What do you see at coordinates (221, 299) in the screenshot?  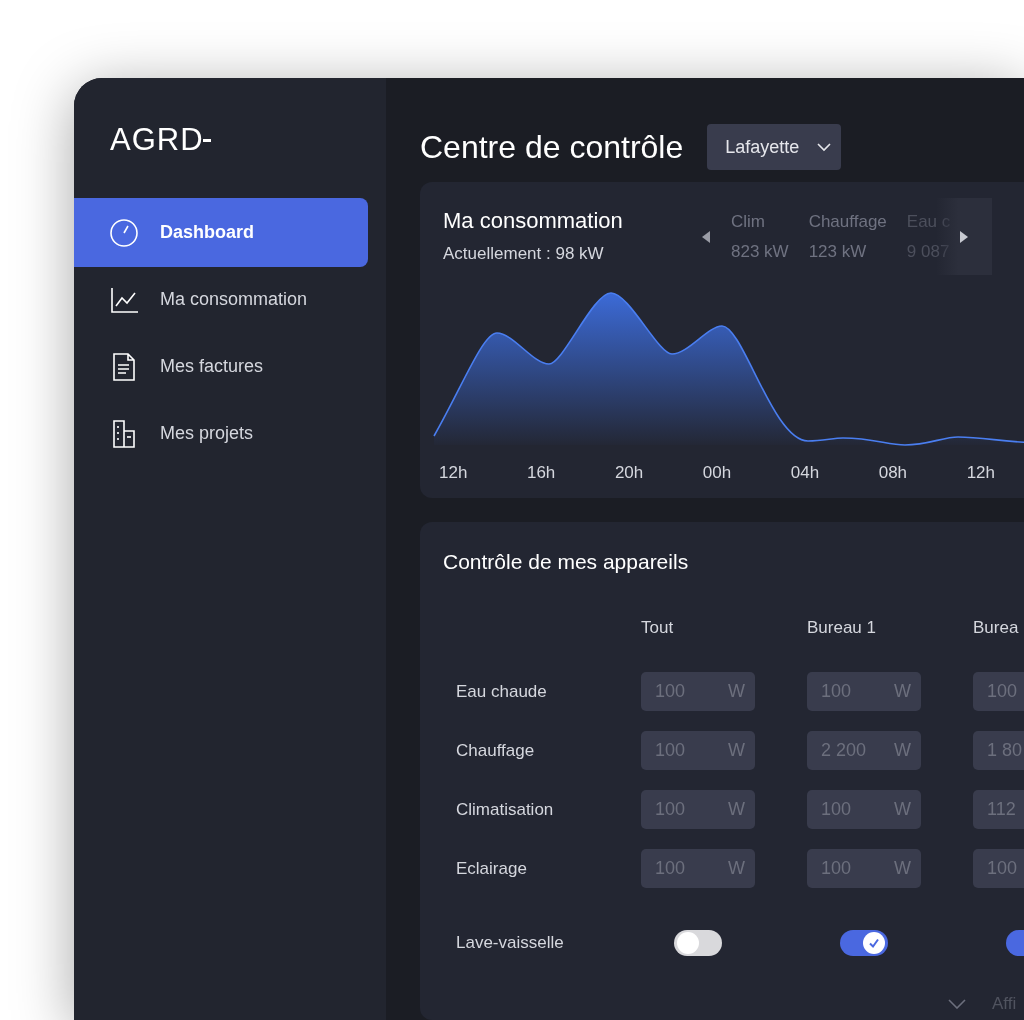 I see `nav-item: Ma consommation` at bounding box center [221, 299].